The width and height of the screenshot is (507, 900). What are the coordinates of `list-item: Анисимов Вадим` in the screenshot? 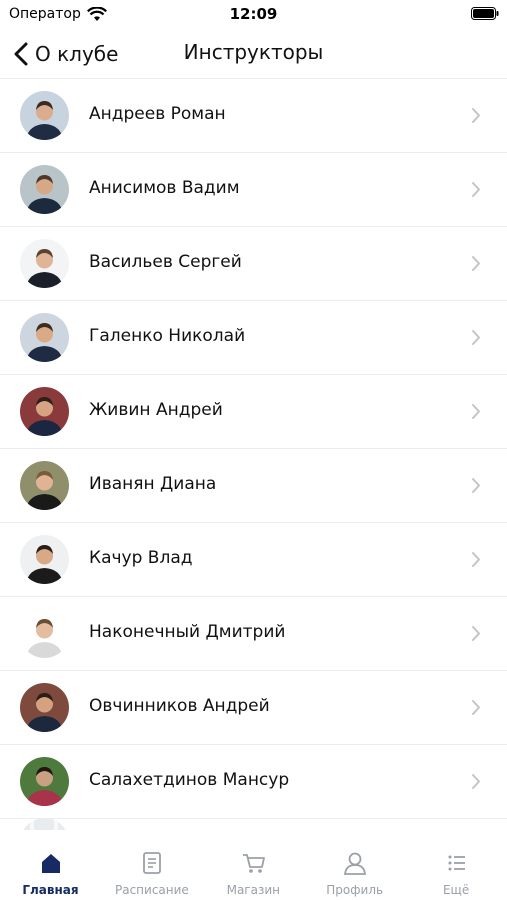 It's located at (253, 190).